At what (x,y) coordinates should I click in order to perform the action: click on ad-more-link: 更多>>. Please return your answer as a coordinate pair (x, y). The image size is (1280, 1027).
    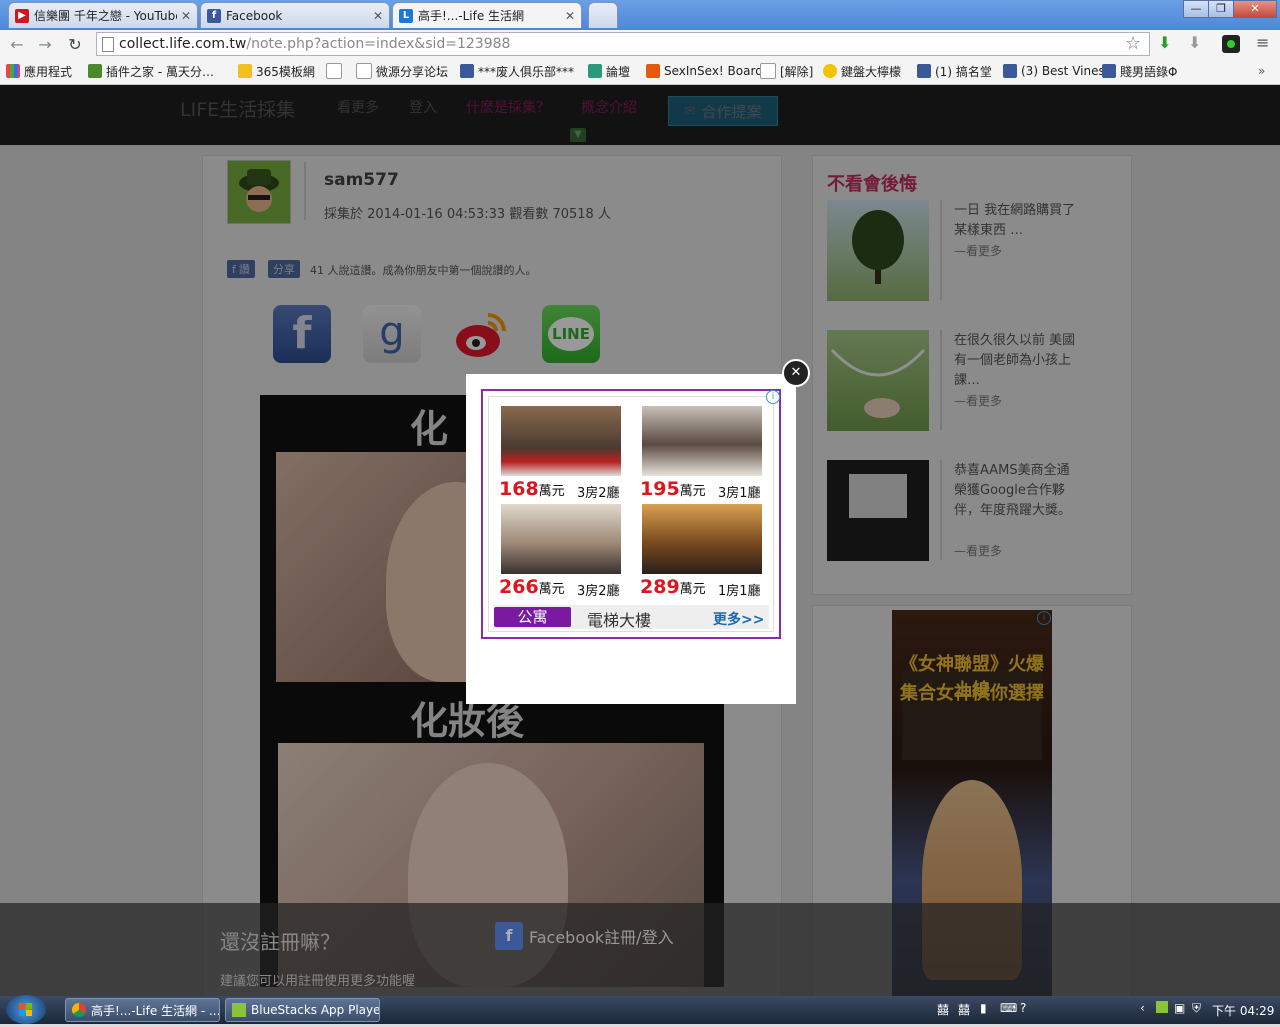
    Looking at the image, I should click on (738, 619).